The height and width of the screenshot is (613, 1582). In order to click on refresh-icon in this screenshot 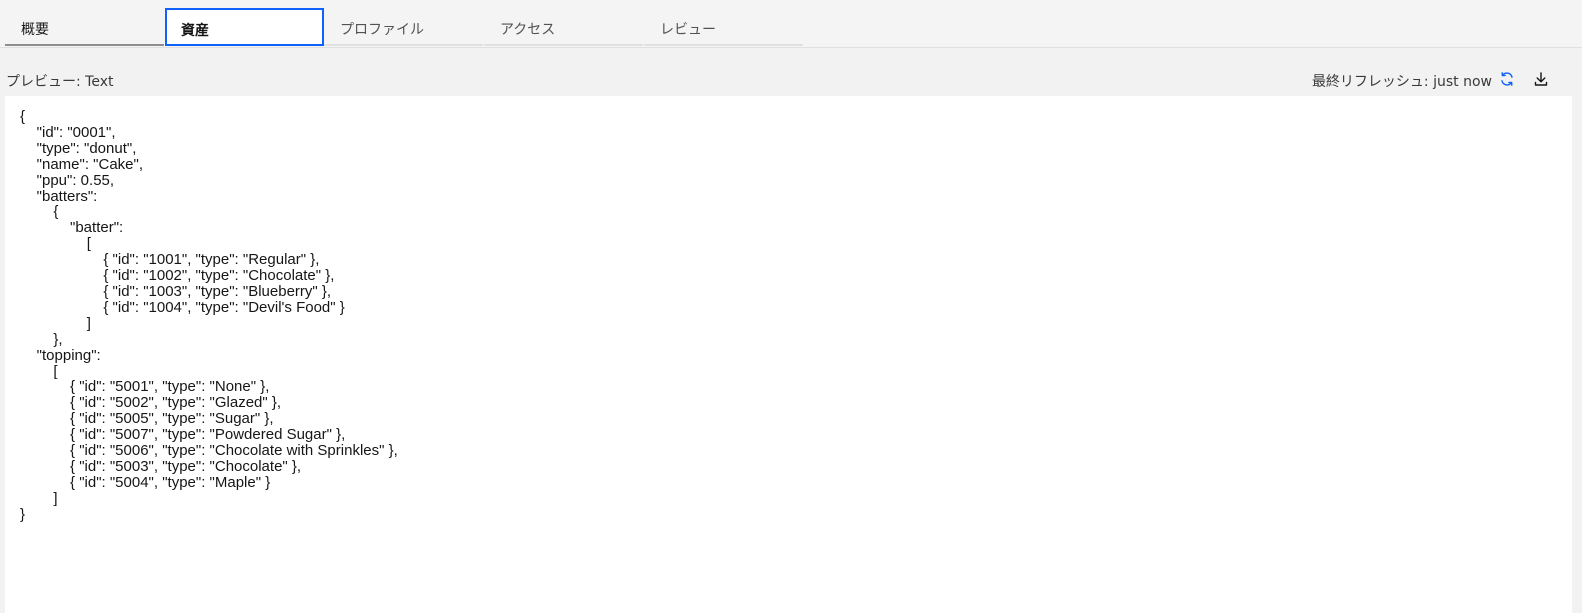, I will do `click(1507, 79)`.